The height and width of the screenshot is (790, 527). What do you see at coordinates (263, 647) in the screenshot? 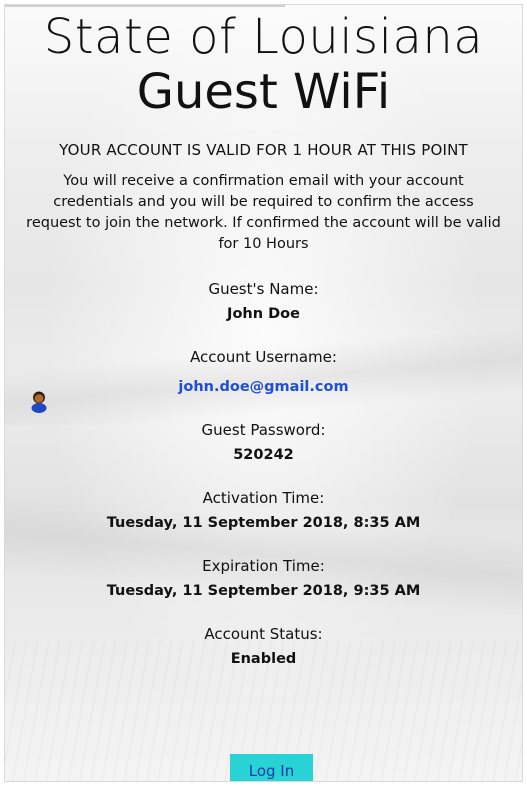
I see `account-status-field: Account Status: Enabled` at bounding box center [263, 647].